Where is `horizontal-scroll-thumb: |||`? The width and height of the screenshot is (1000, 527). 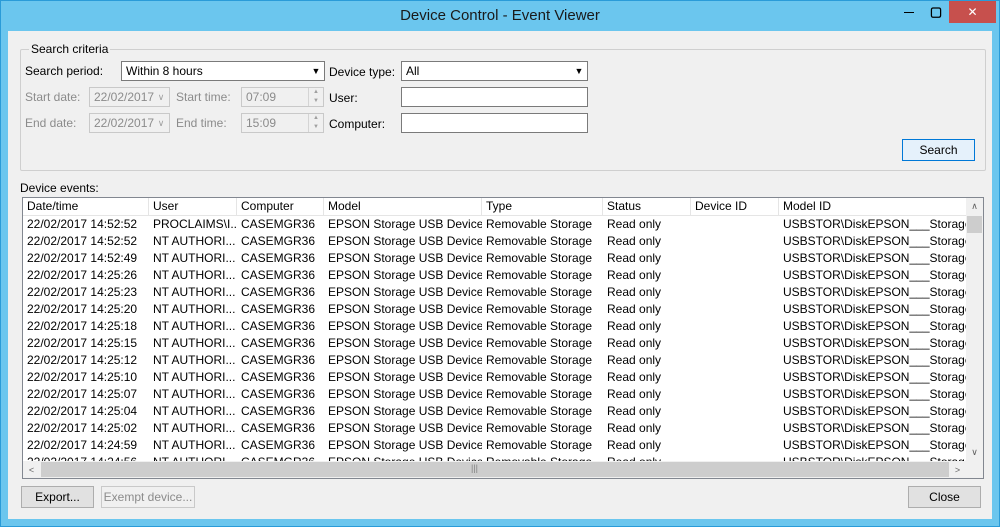 horizontal-scroll-thumb: ||| is located at coordinates (495, 469).